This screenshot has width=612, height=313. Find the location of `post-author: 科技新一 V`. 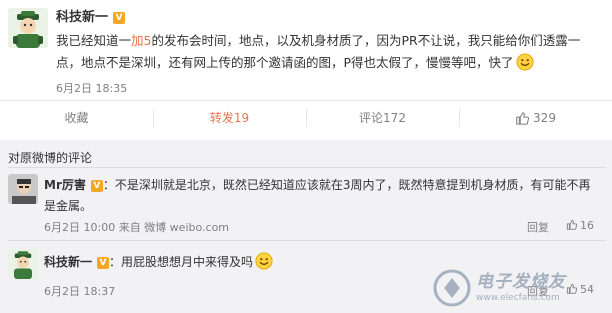

post-author: 科技新一 V is located at coordinates (91, 15).